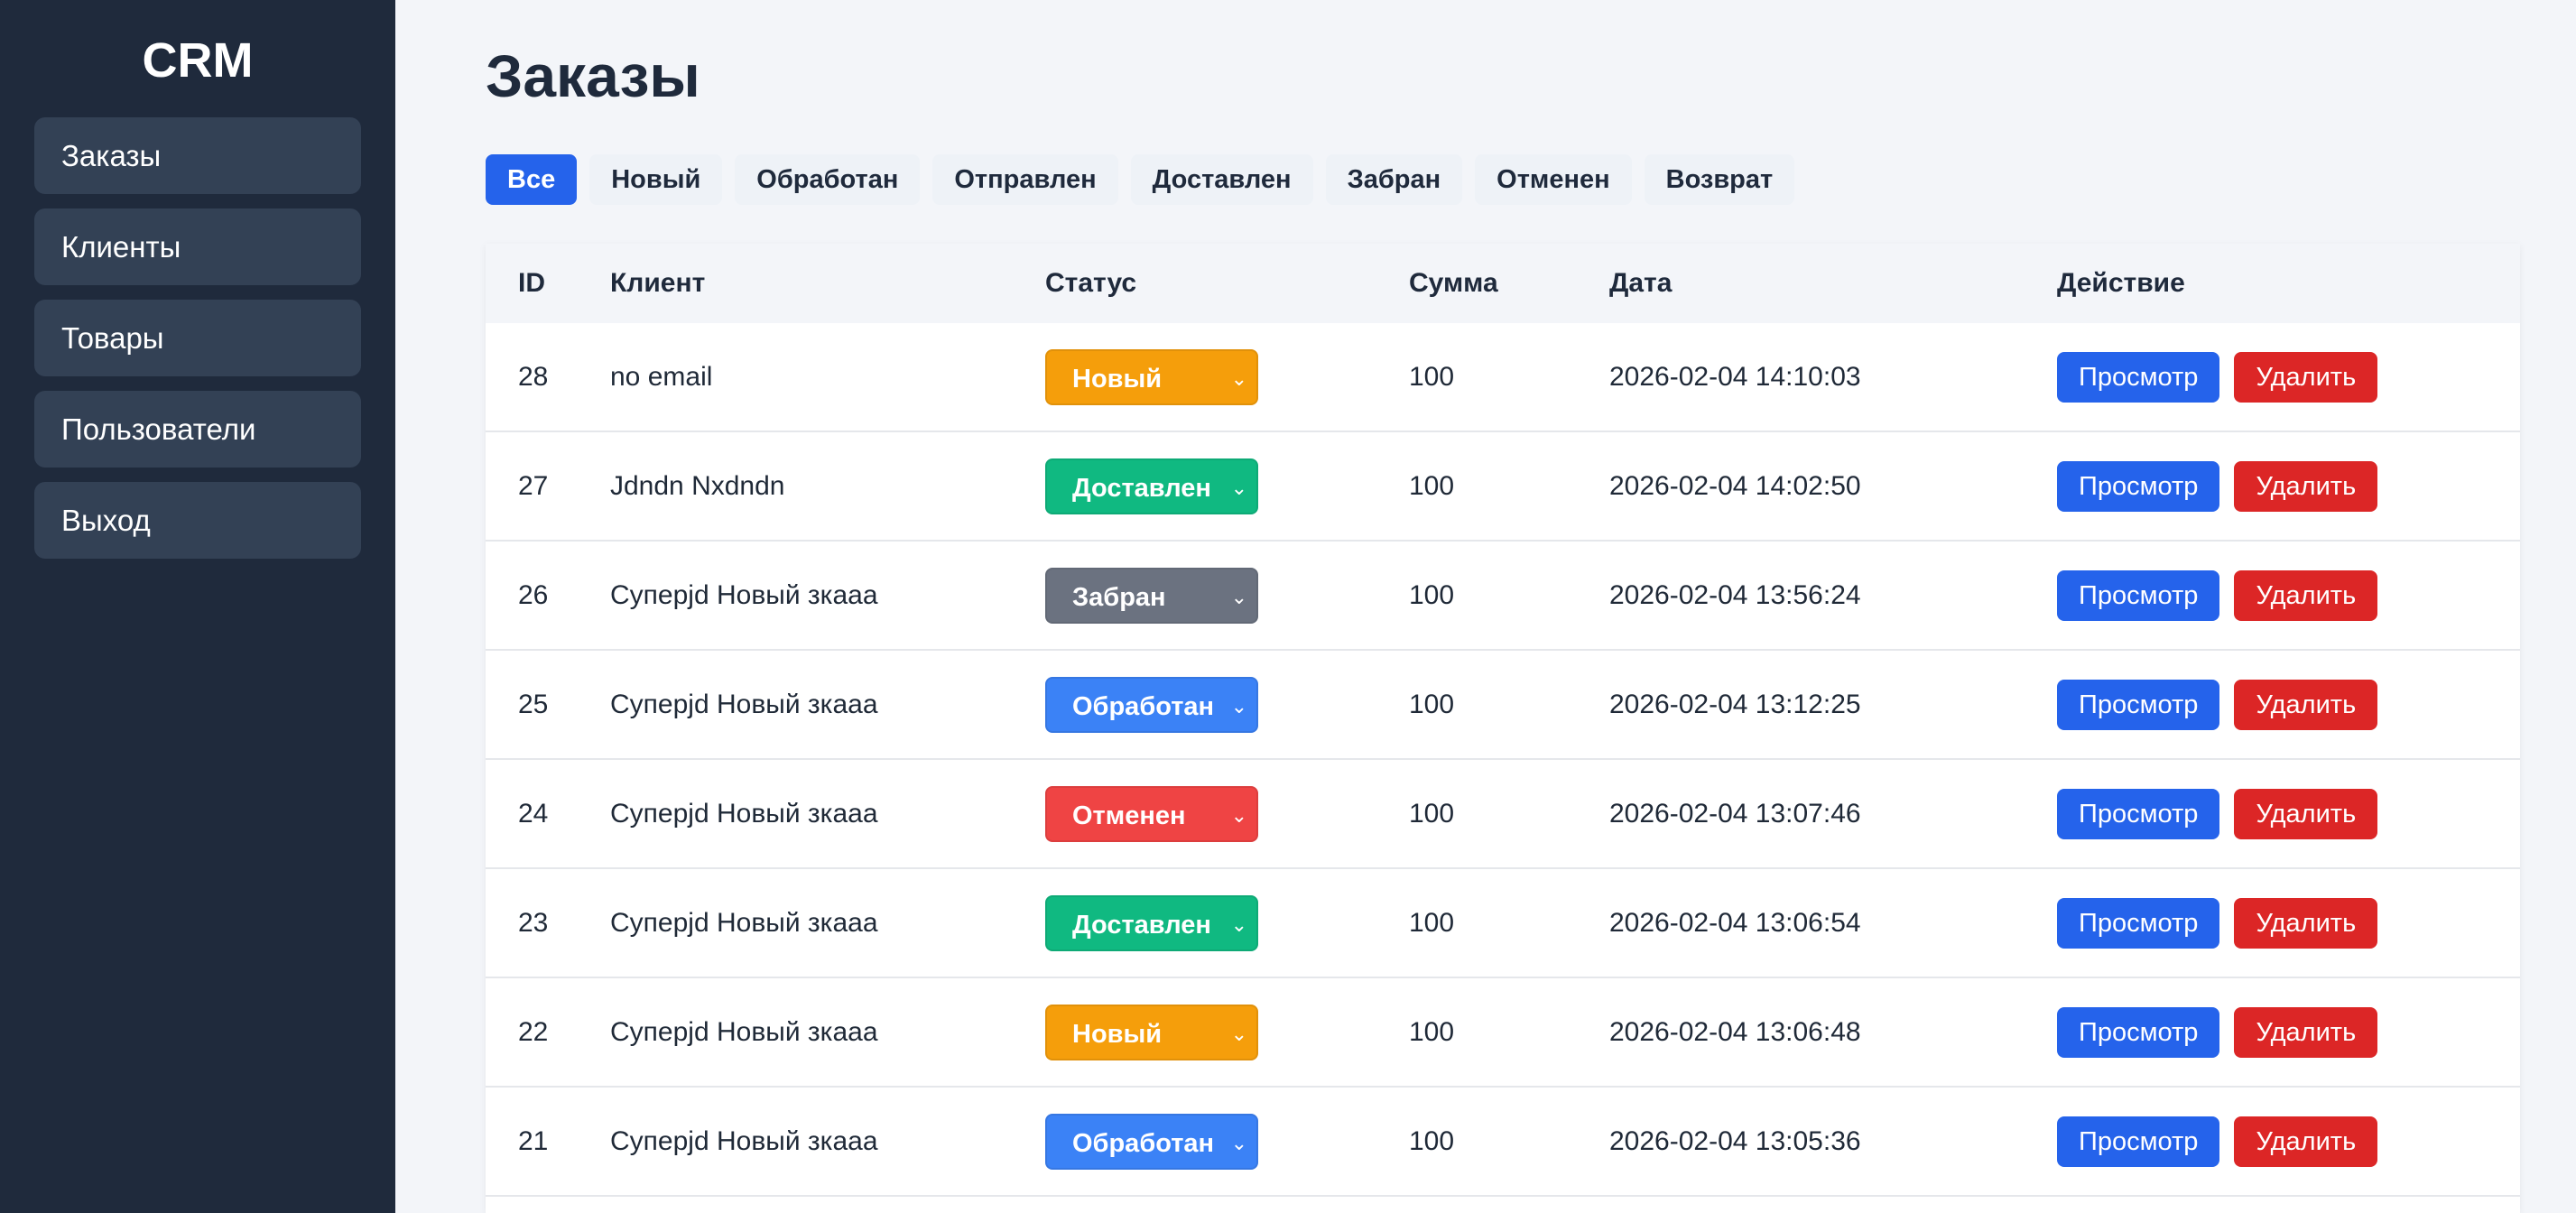 This screenshot has height=1213, width=2576. What do you see at coordinates (1129, 815) in the screenshot?
I see `status-value: Отменен` at bounding box center [1129, 815].